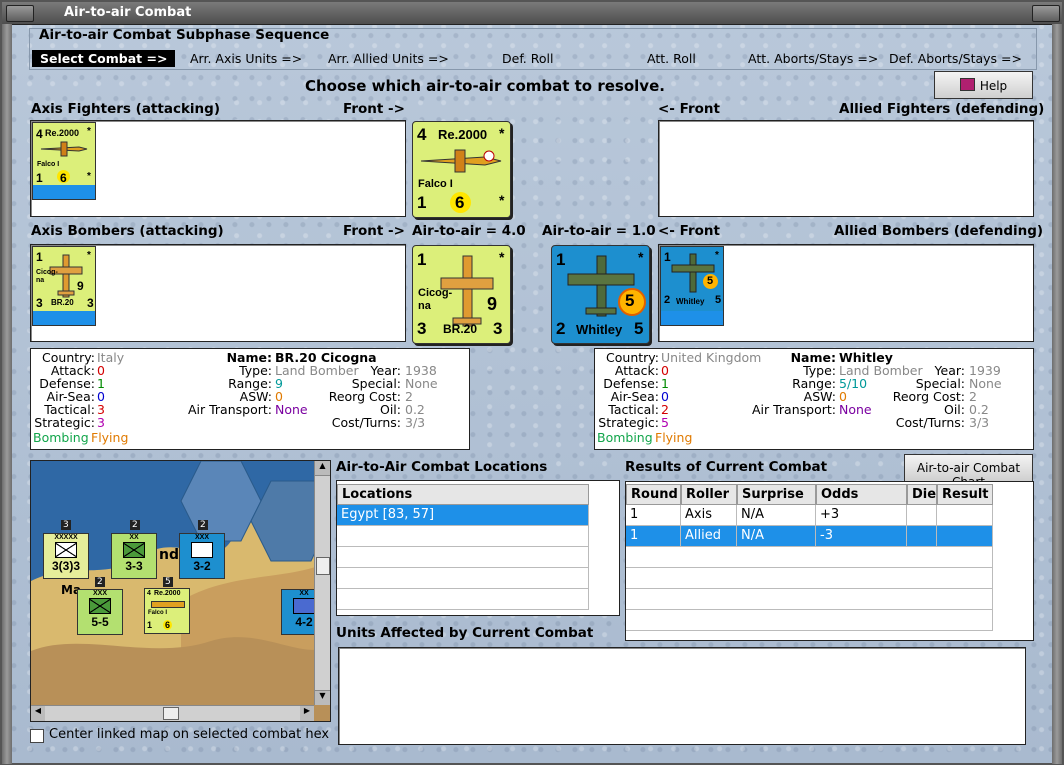 This screenshot has width=1064, height=765. Describe the element at coordinates (307, 713) in the screenshot. I see `scroll-right-arrow-icon: ▶` at that location.